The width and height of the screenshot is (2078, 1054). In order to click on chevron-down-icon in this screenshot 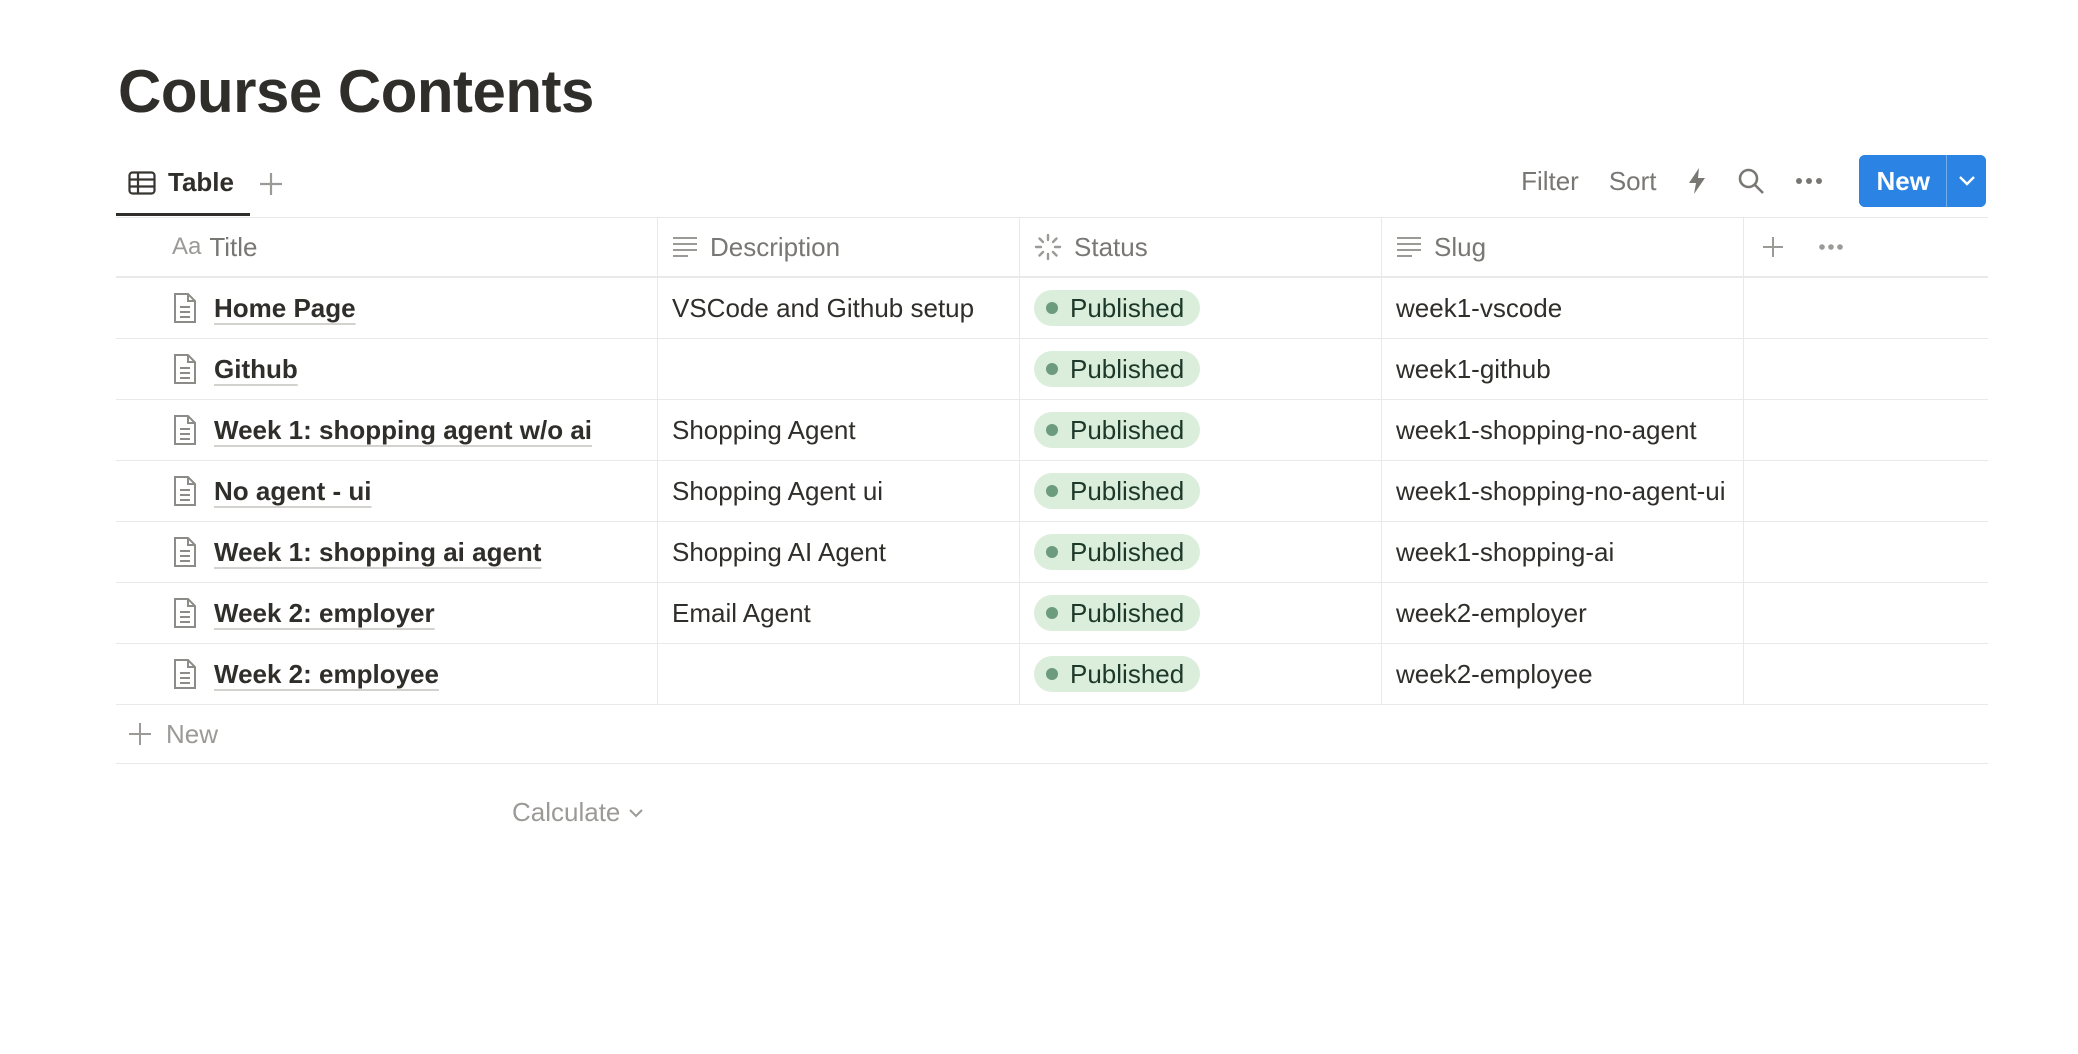, I will do `click(636, 812)`.